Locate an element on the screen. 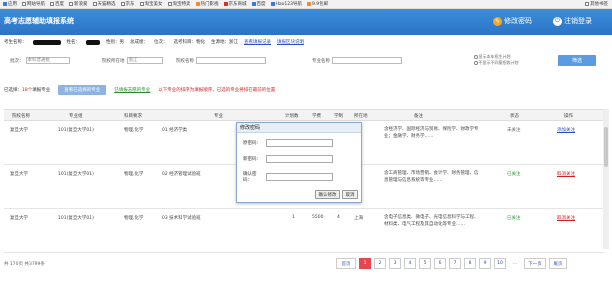 The width and height of the screenshot is (612, 286). row-years: 4 is located at coordinates (338, 217).